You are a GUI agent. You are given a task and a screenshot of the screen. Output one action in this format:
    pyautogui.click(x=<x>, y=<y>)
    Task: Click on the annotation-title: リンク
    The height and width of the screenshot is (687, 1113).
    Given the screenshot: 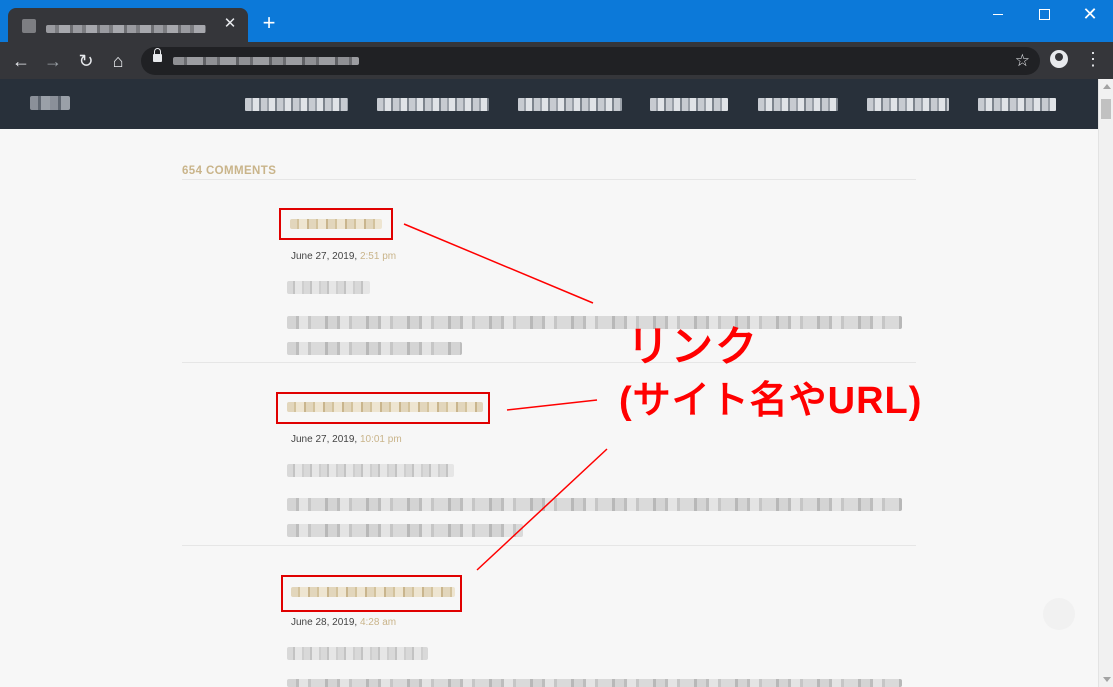 What is the action you would take?
    pyautogui.click(x=693, y=346)
    